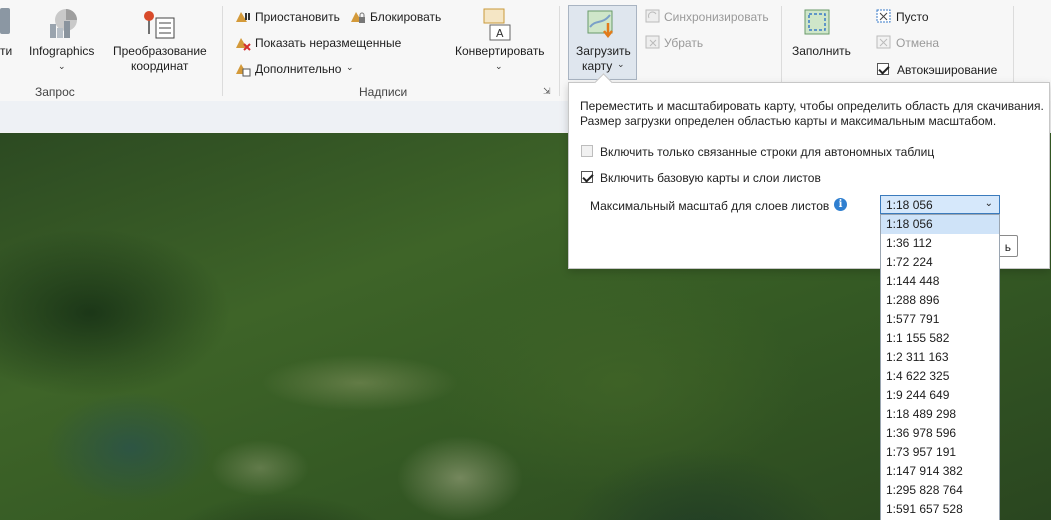  What do you see at coordinates (912, 17) in the screenshot?
I see `empty-cache-button: Пусто` at bounding box center [912, 17].